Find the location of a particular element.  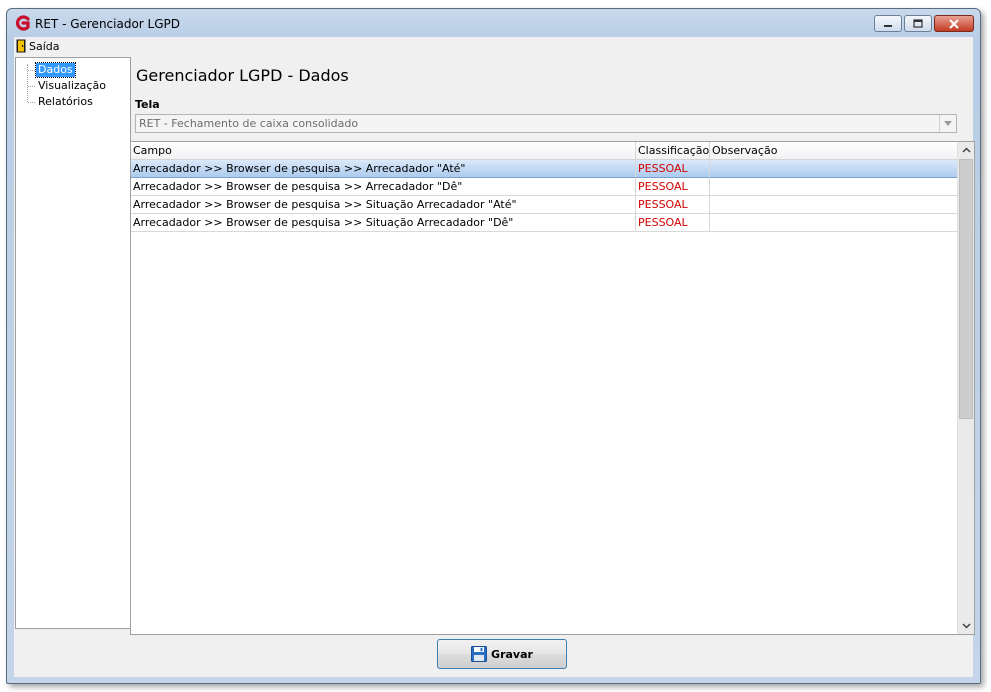

page-title: Gerenciador LGPD - Dados is located at coordinates (242, 75).